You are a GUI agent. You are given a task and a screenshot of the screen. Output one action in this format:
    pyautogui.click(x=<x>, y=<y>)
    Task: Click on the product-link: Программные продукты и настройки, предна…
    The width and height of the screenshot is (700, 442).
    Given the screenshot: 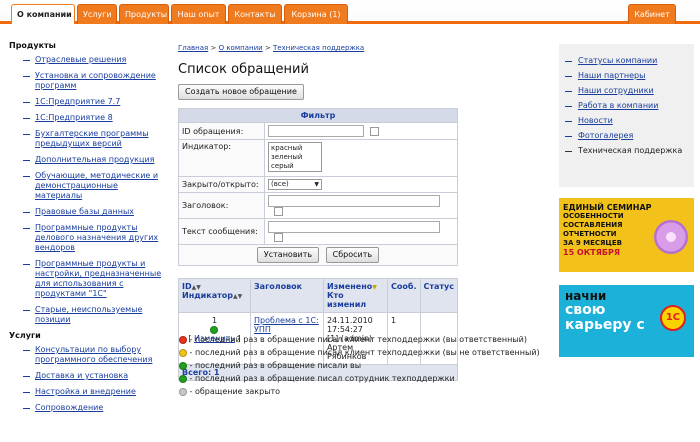 What is the action you would take?
    pyautogui.click(x=98, y=278)
    